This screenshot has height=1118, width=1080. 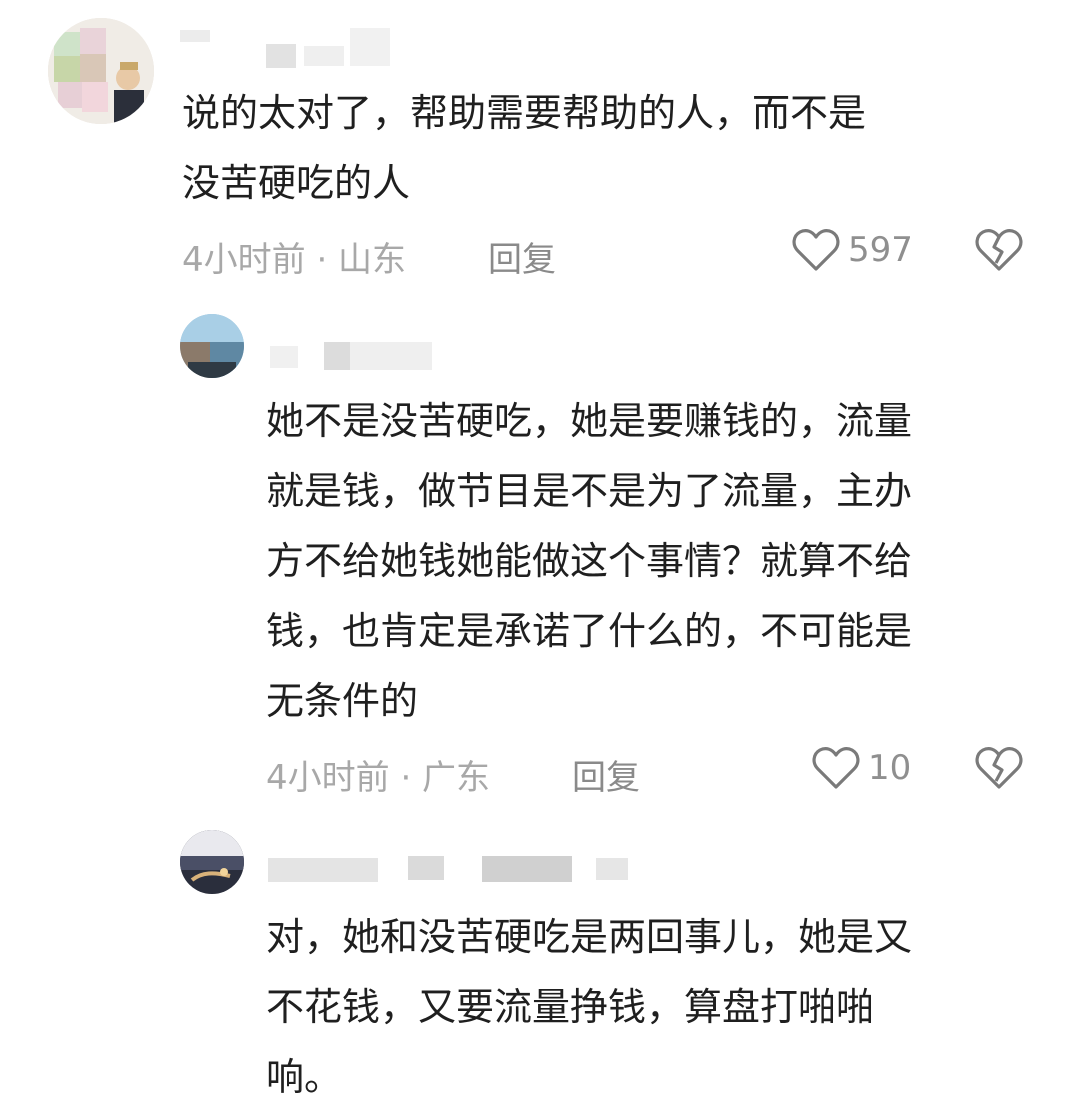 I want to click on timestamp-location: 4小时前 · 广东, so click(x=378, y=778).